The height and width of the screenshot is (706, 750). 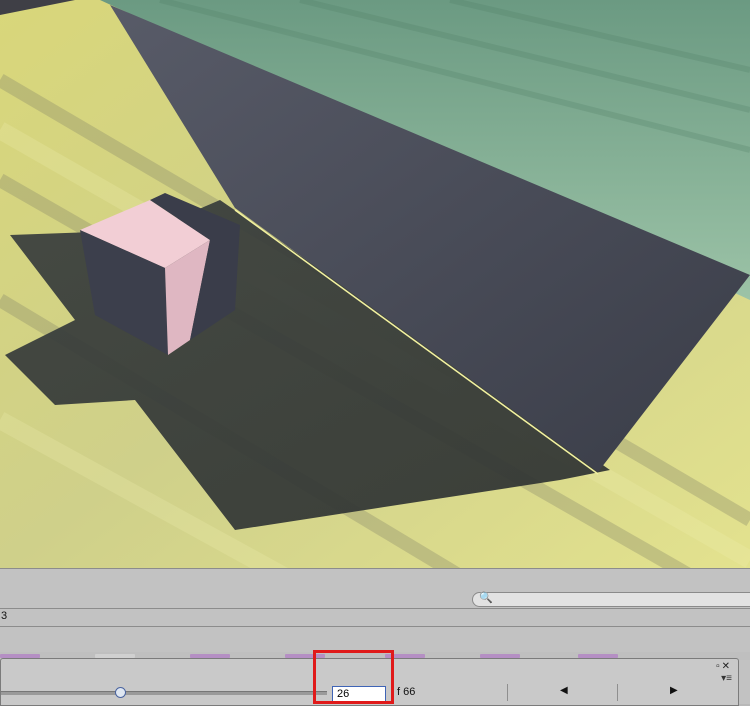 What do you see at coordinates (724, 666) in the screenshot?
I see `window-buttons: ▫✕` at bounding box center [724, 666].